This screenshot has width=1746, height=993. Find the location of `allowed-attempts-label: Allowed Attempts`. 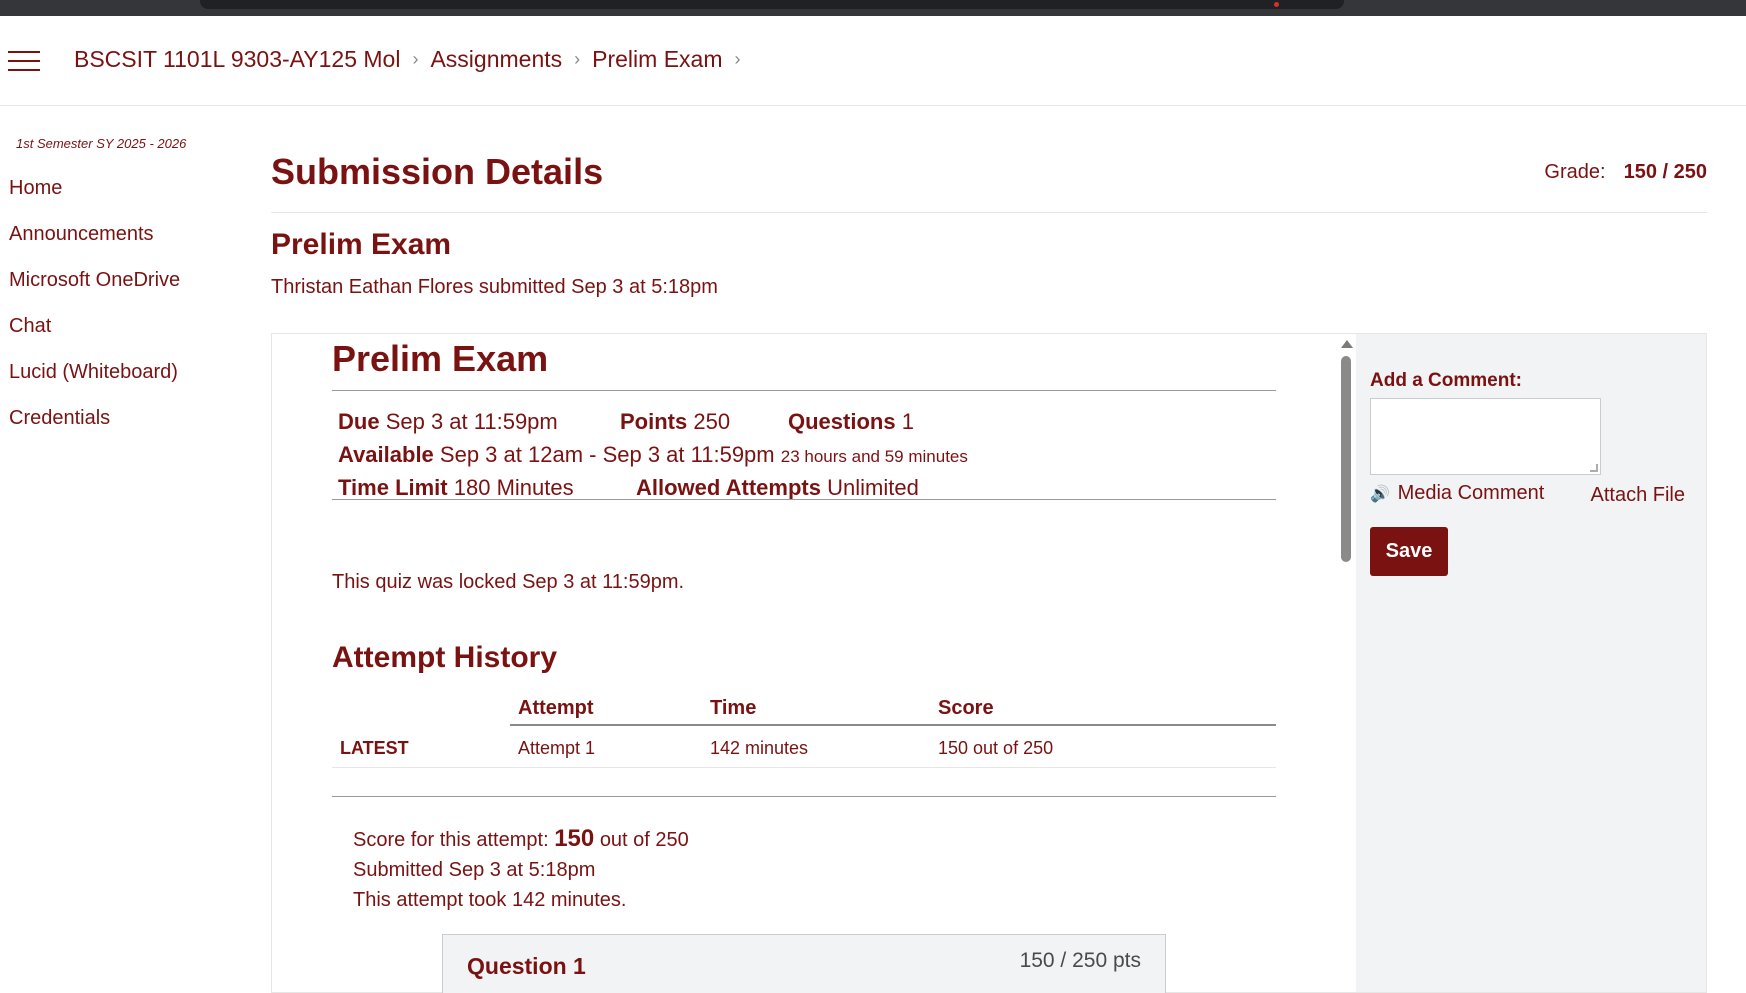

allowed-attempts-label: Allowed Attempts is located at coordinates (728, 487).